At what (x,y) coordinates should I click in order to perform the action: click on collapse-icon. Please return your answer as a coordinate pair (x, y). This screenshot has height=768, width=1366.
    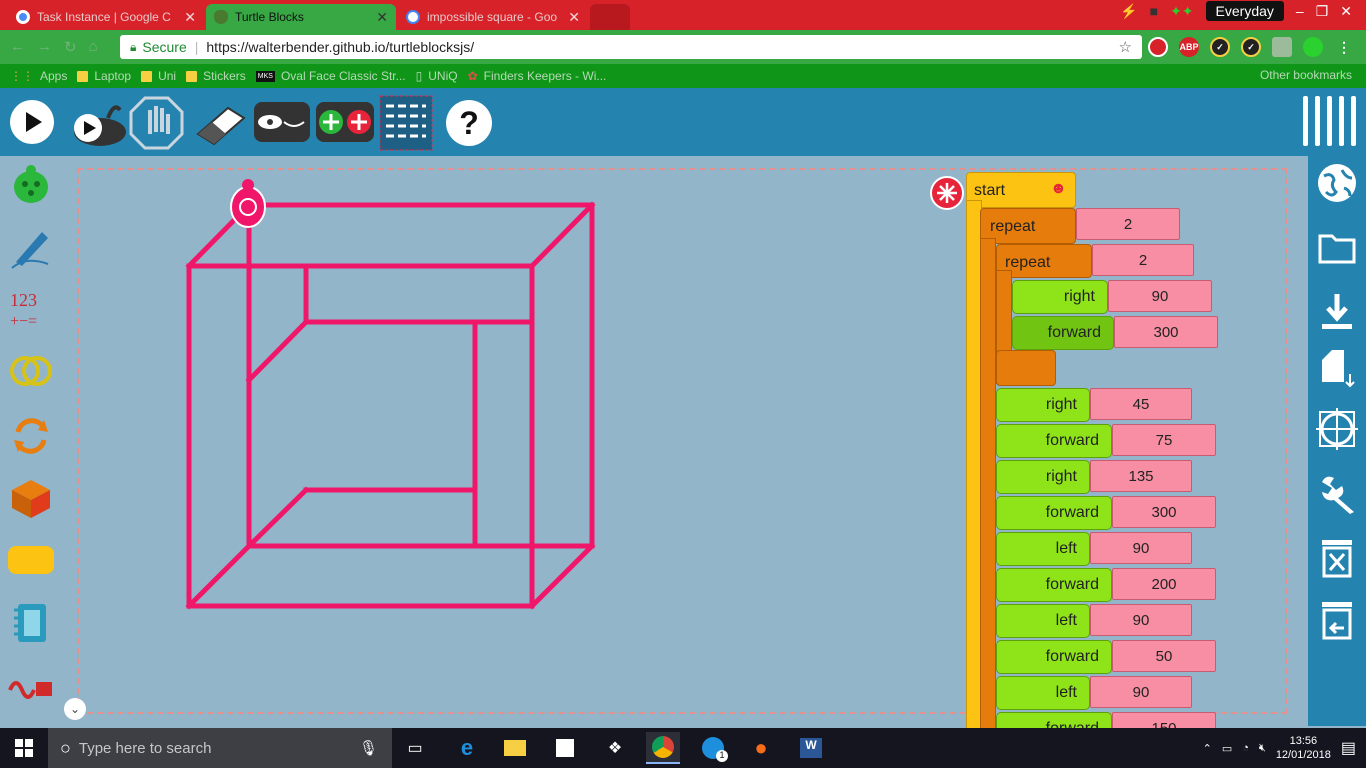
    Looking at the image, I should click on (947, 193).